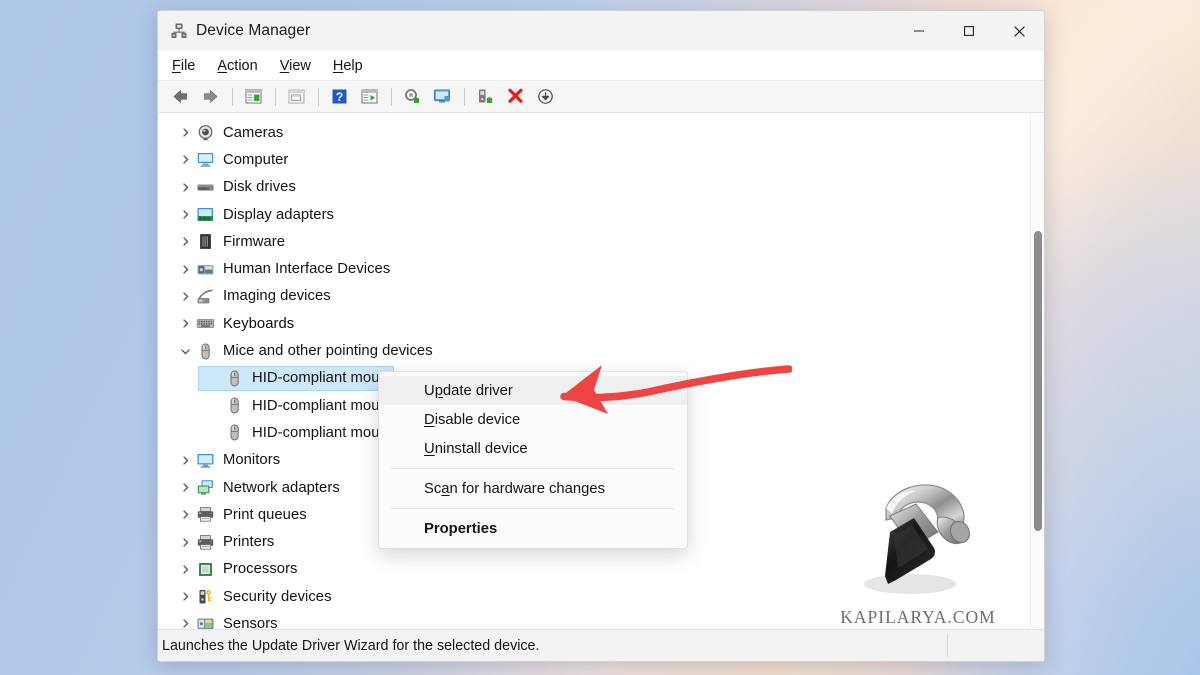  What do you see at coordinates (277, 296) in the screenshot?
I see `tree-node-label: Imaging devices` at bounding box center [277, 296].